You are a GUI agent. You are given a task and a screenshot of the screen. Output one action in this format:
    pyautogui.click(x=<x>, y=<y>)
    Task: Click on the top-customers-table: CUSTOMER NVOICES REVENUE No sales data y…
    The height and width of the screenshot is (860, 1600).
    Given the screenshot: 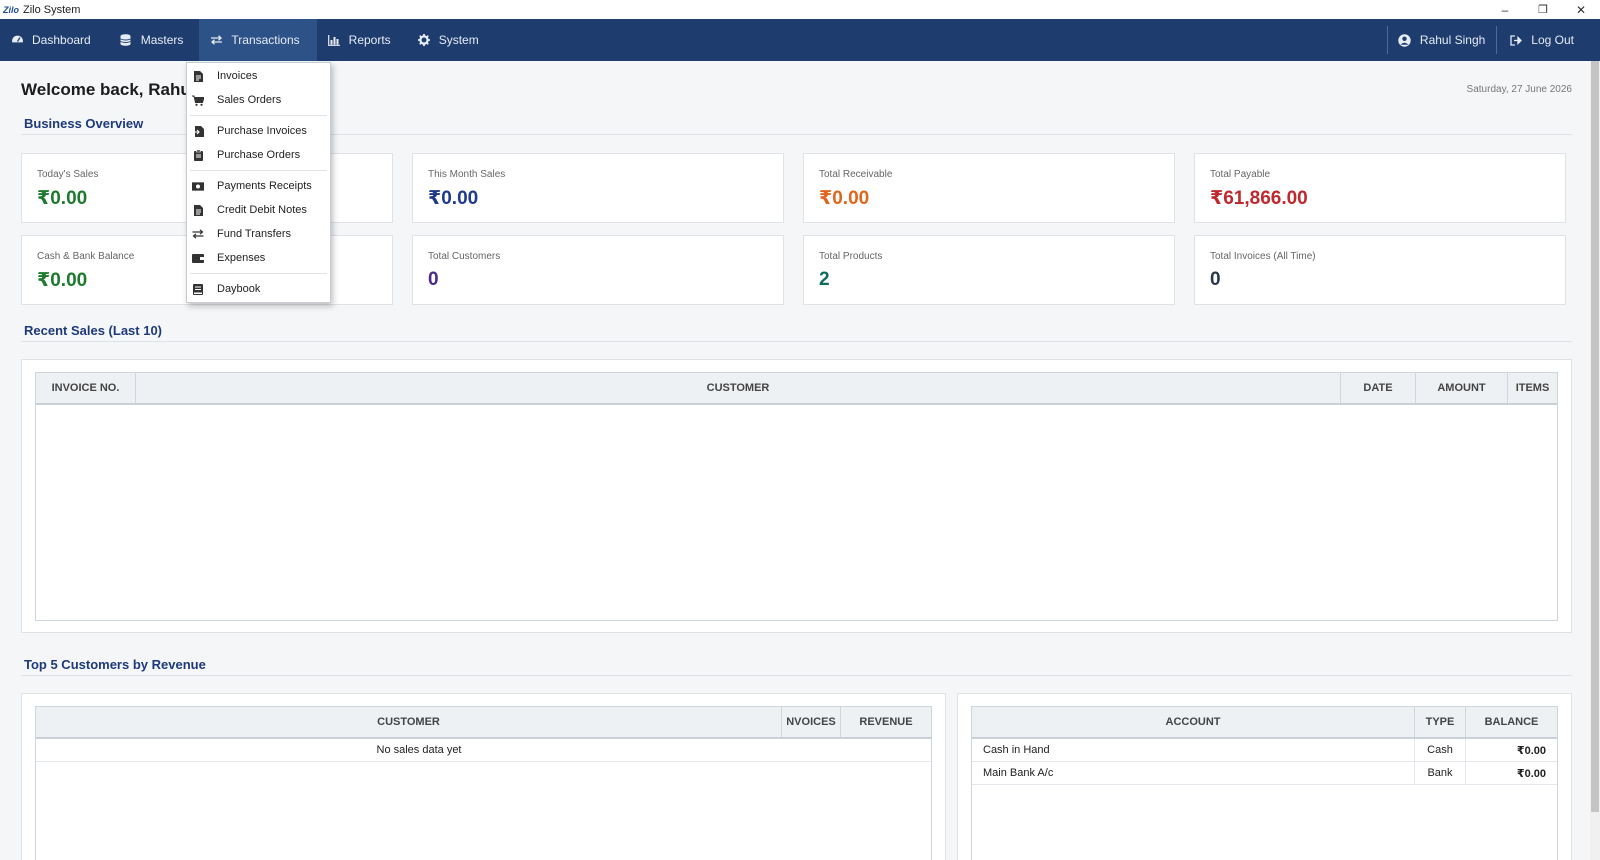 What is the action you would take?
    pyautogui.click(x=483, y=783)
    